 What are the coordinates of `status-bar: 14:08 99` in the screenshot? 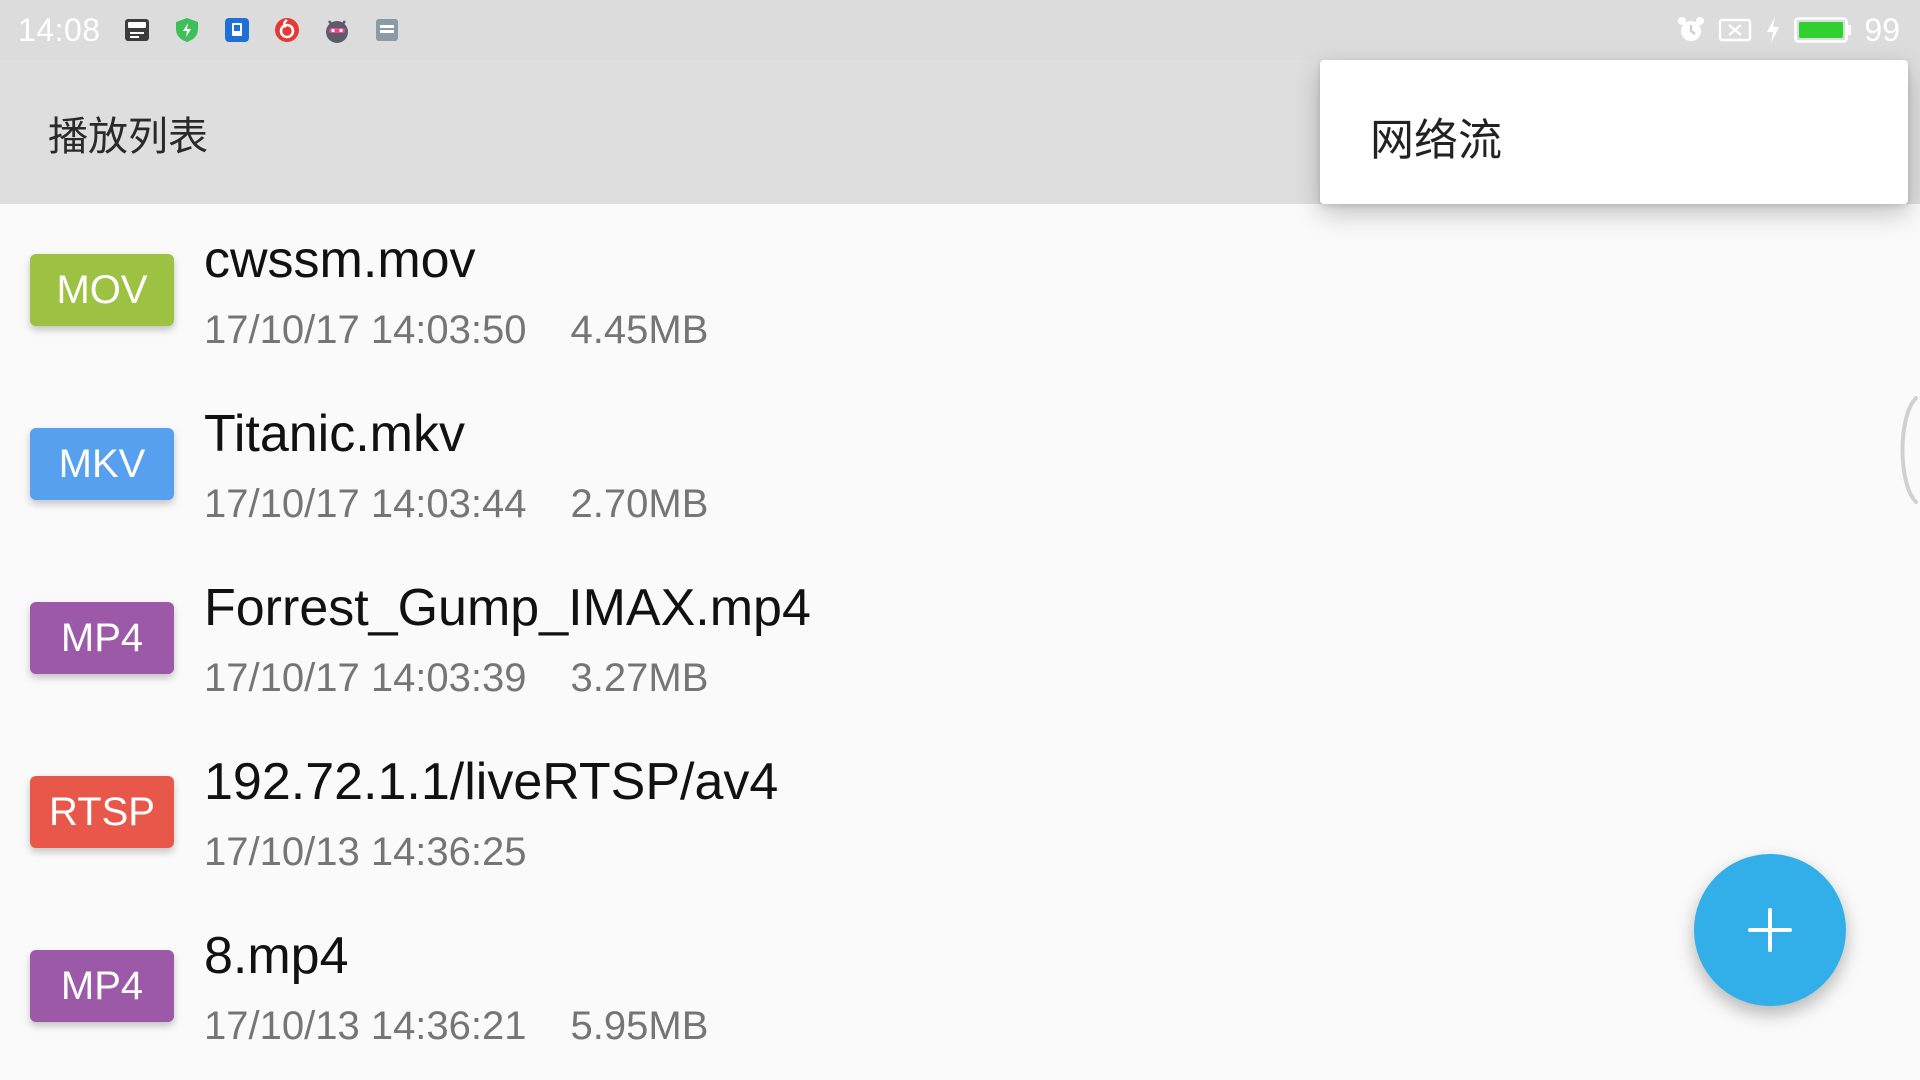 It's located at (960, 30).